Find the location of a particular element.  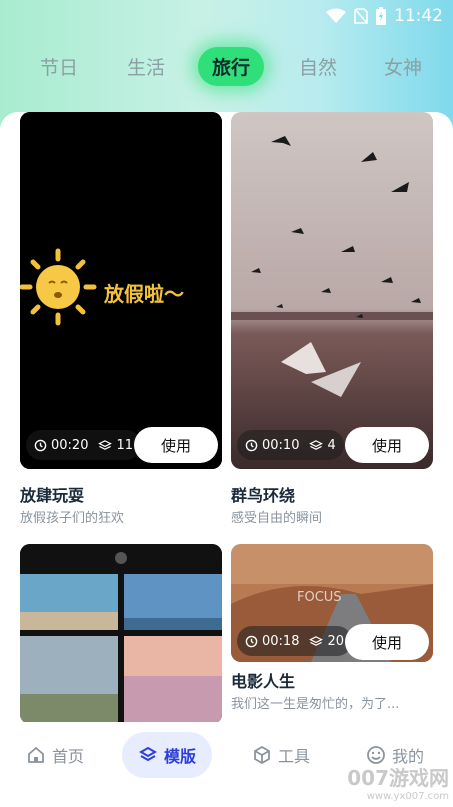

watermark: 007游戏网 www.yx007.com is located at coordinates (398, 782).